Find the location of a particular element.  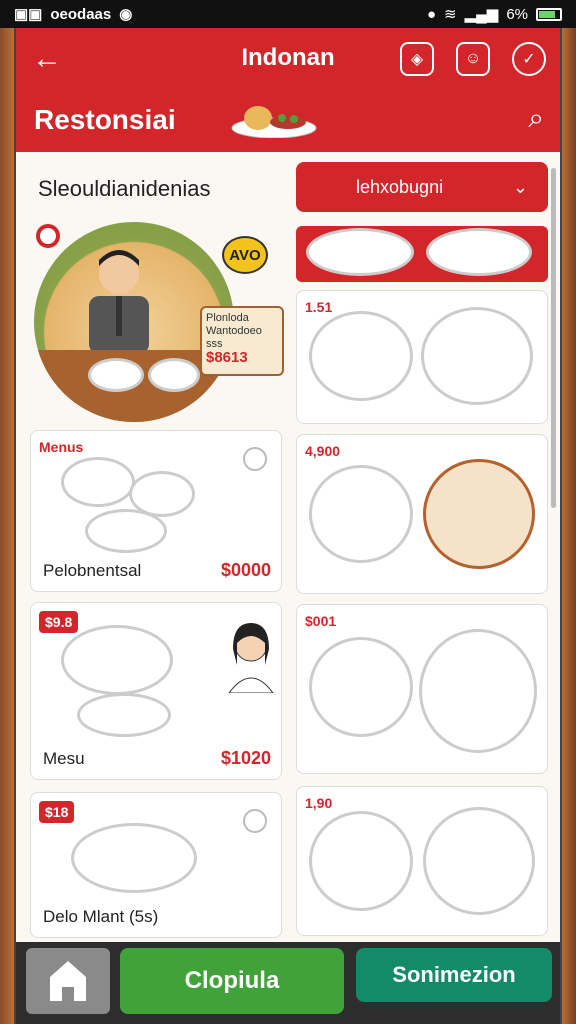

notification-icon: ◉ is located at coordinates (126, 14).